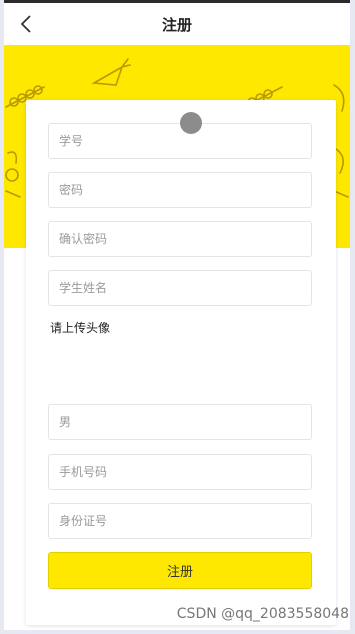 The width and height of the screenshot is (355, 634). I want to click on upload-avatar-label: 请上传头像, so click(80, 328).